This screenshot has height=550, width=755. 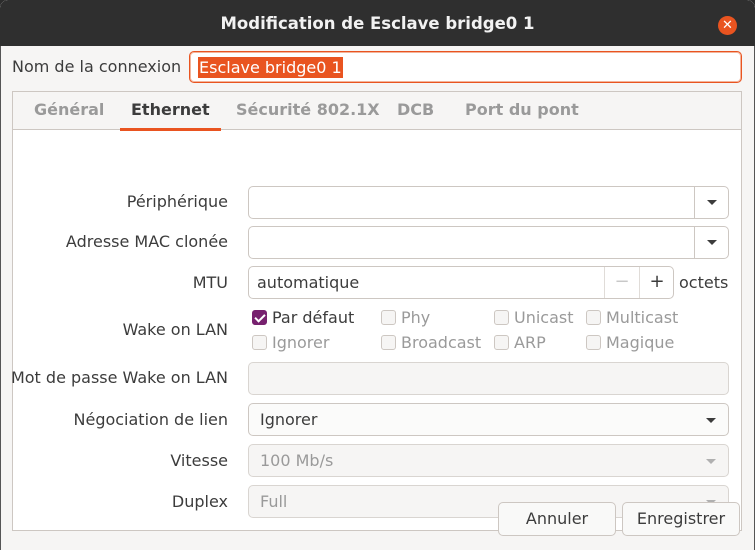 I want to click on mtu-spinbutton: automatique − +, so click(x=461, y=282).